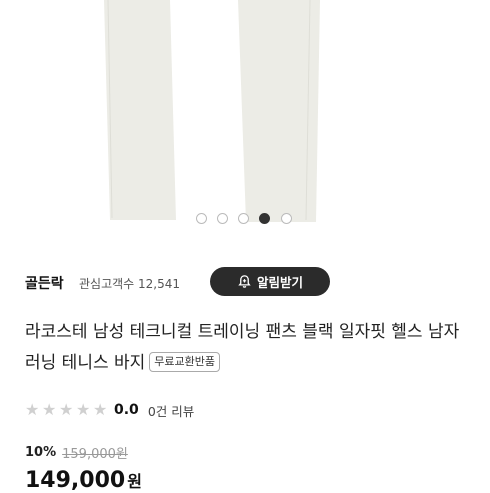  What do you see at coordinates (41, 452) in the screenshot?
I see `discount-rate: 10%` at bounding box center [41, 452].